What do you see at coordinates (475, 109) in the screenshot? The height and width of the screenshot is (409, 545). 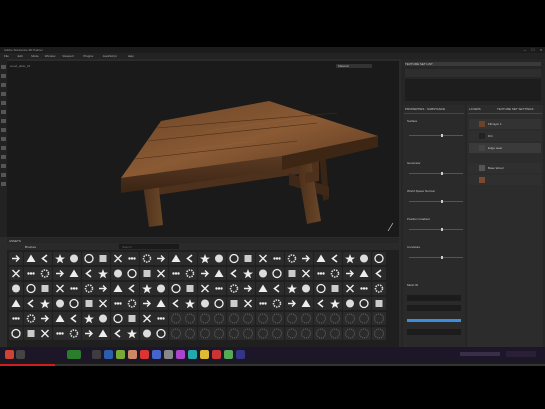 I see `tab-layers: LAYERS` at bounding box center [475, 109].